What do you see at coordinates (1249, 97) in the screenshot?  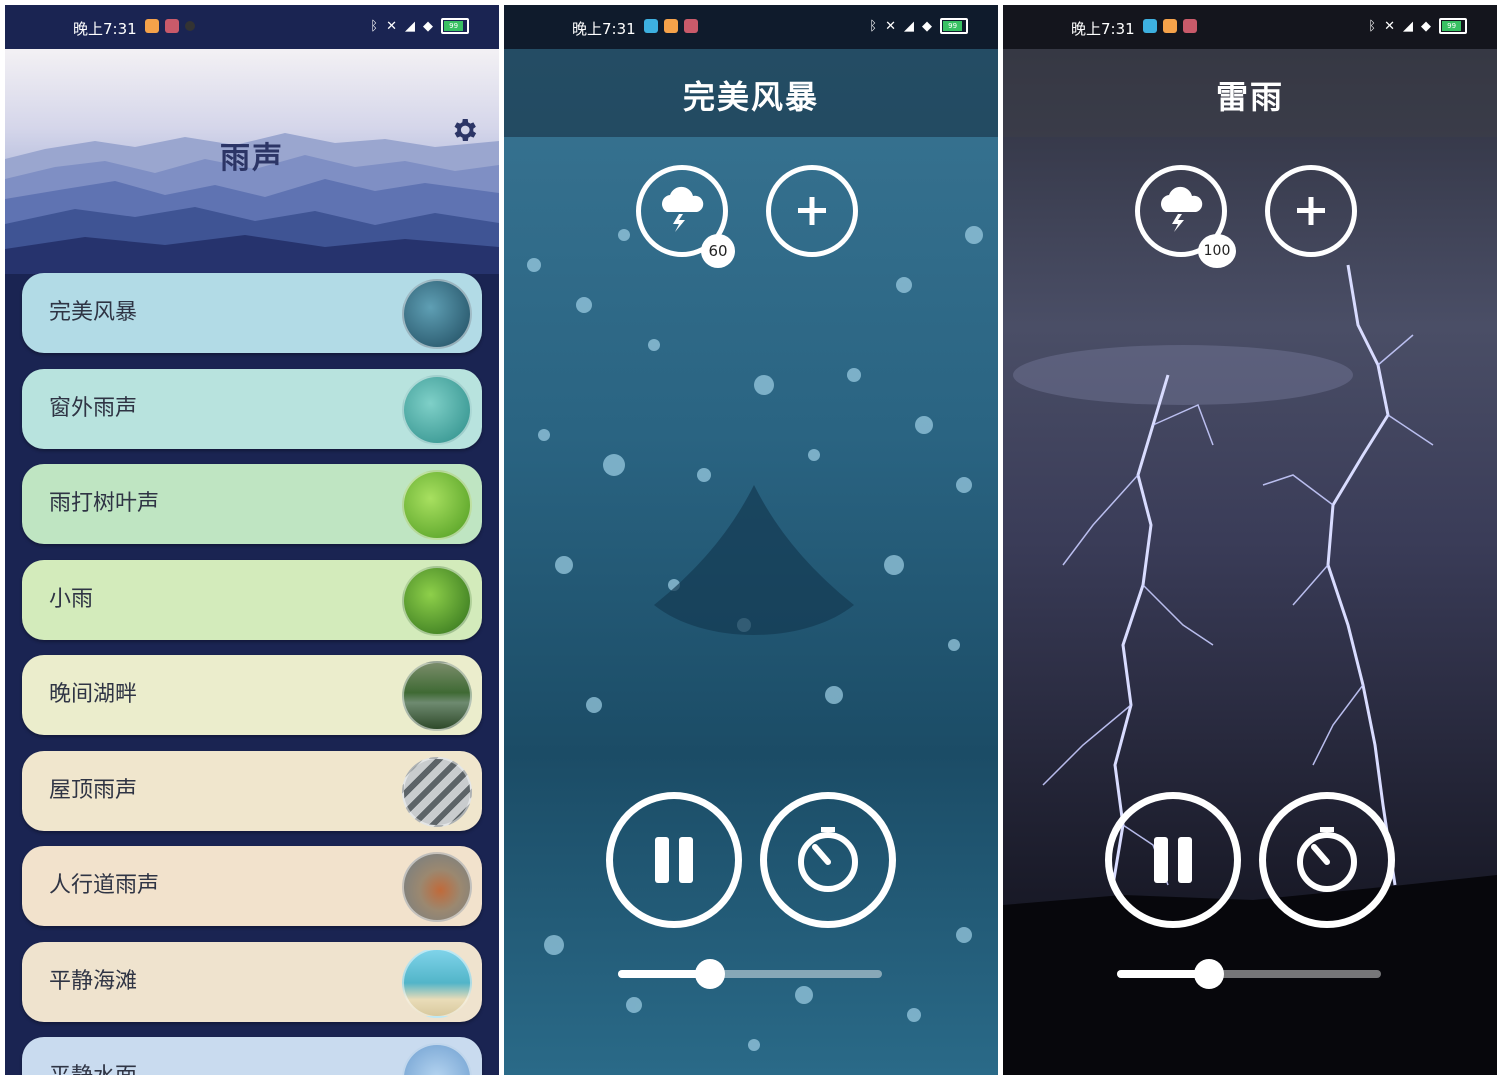 I see `page-title: 雷雨` at bounding box center [1249, 97].